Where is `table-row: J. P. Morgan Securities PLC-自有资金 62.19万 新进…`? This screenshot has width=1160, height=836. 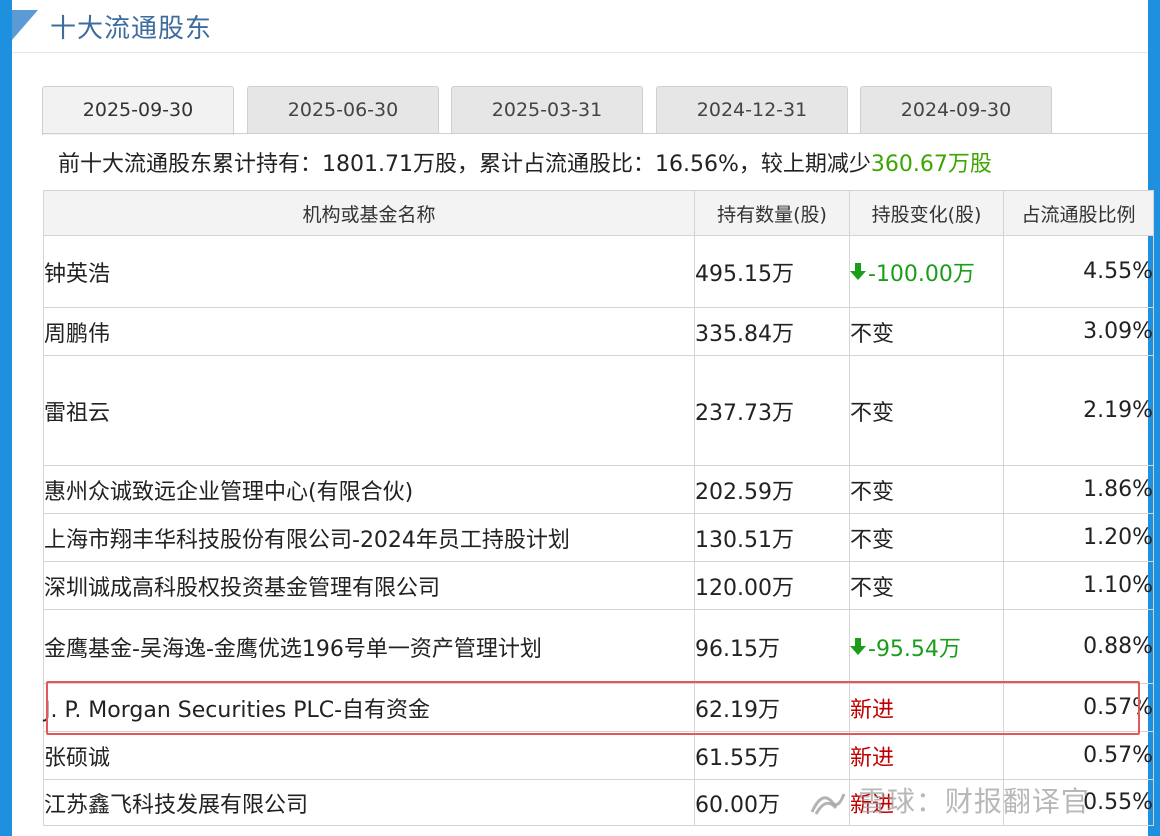
table-row: J. P. Morgan Securities PLC-自有资金 62.19万 新进… is located at coordinates (598, 707).